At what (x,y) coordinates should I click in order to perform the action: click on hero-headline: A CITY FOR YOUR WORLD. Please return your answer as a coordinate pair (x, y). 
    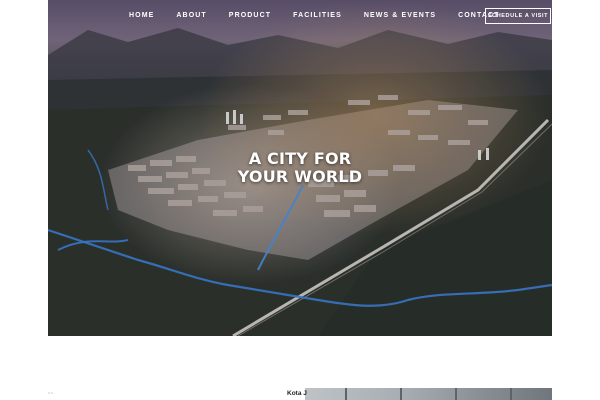
    Looking at the image, I should click on (300, 168).